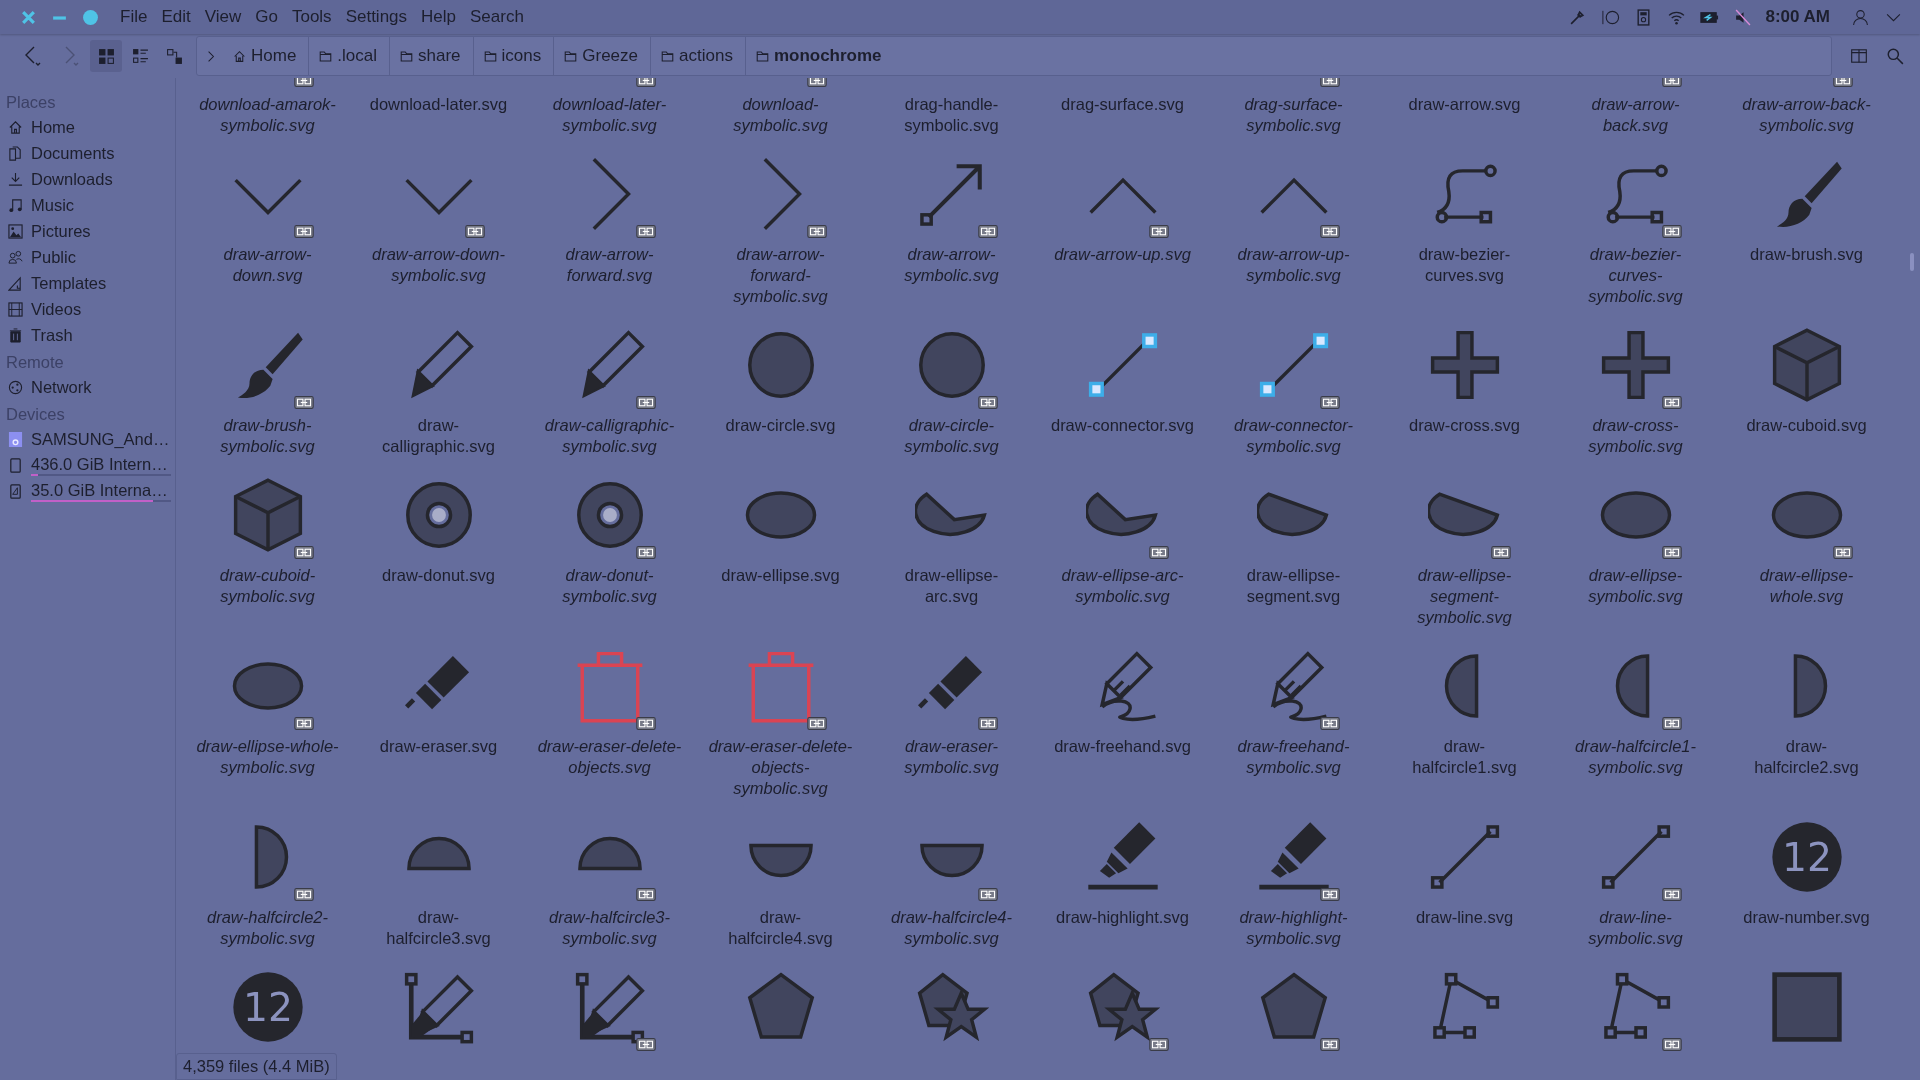 This screenshot has height=1080, width=1920. I want to click on file-name: draw-eraser.svg, so click(438, 746).